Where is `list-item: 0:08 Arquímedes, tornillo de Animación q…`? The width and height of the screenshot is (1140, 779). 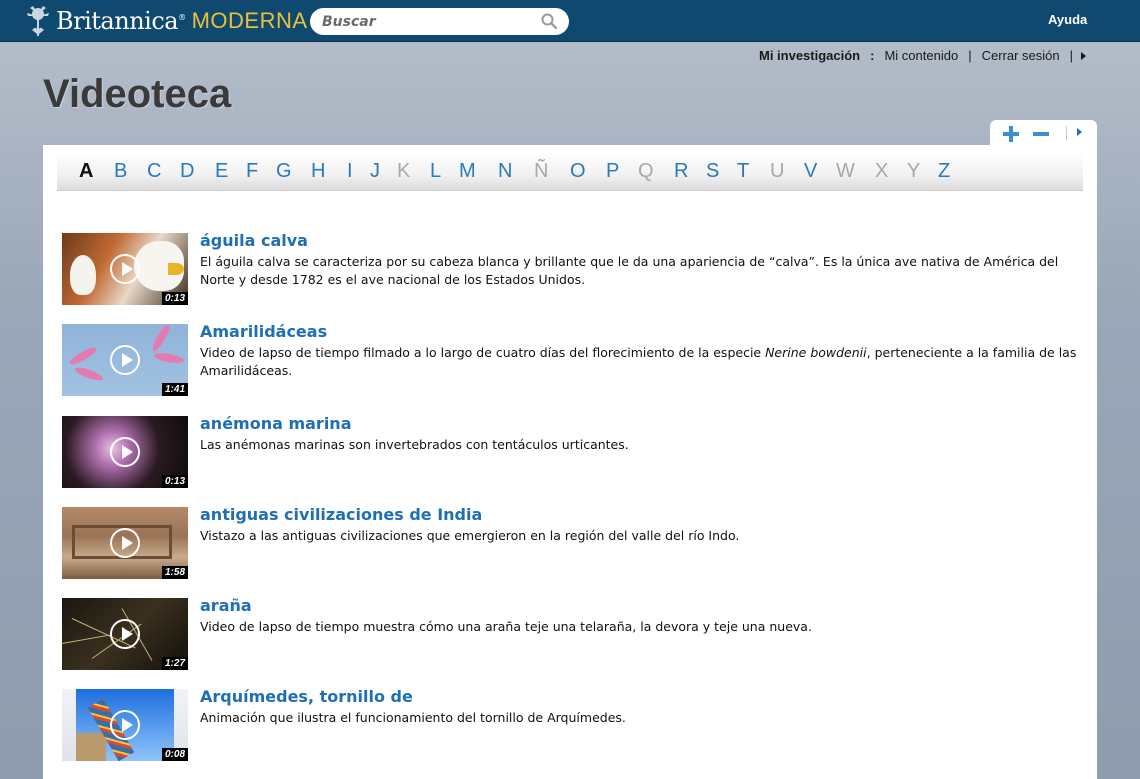 list-item: 0:08 Arquímedes, tornillo de Animación q… is located at coordinates (572, 724).